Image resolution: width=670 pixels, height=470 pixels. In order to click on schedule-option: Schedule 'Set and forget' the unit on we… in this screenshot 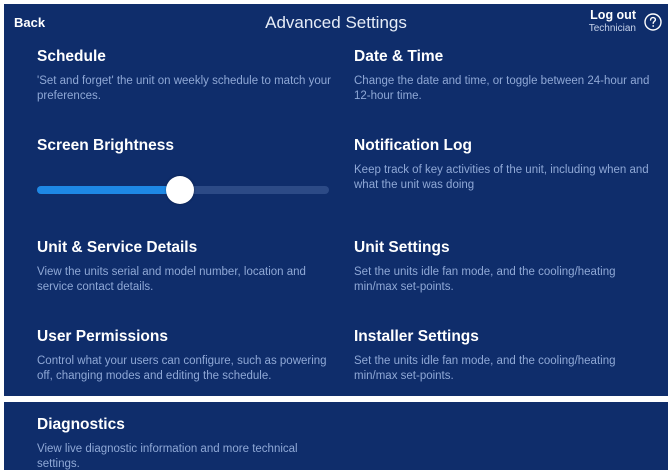, I will do `click(187, 76)`.